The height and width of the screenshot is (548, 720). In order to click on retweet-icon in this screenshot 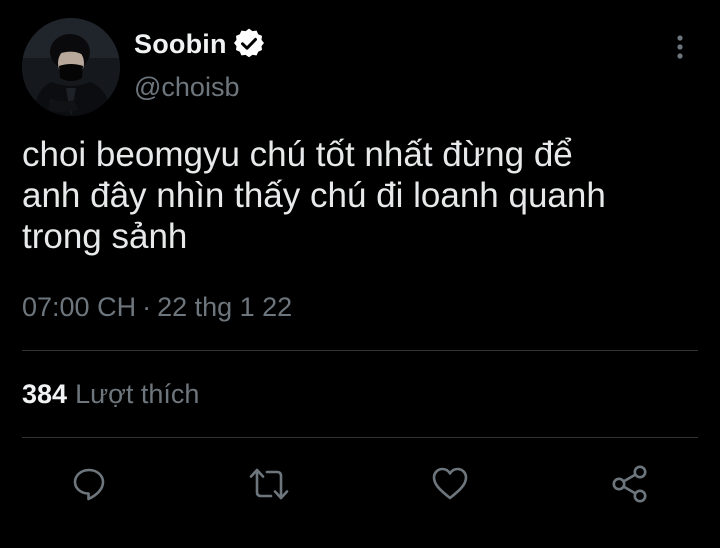, I will do `click(269, 484)`.